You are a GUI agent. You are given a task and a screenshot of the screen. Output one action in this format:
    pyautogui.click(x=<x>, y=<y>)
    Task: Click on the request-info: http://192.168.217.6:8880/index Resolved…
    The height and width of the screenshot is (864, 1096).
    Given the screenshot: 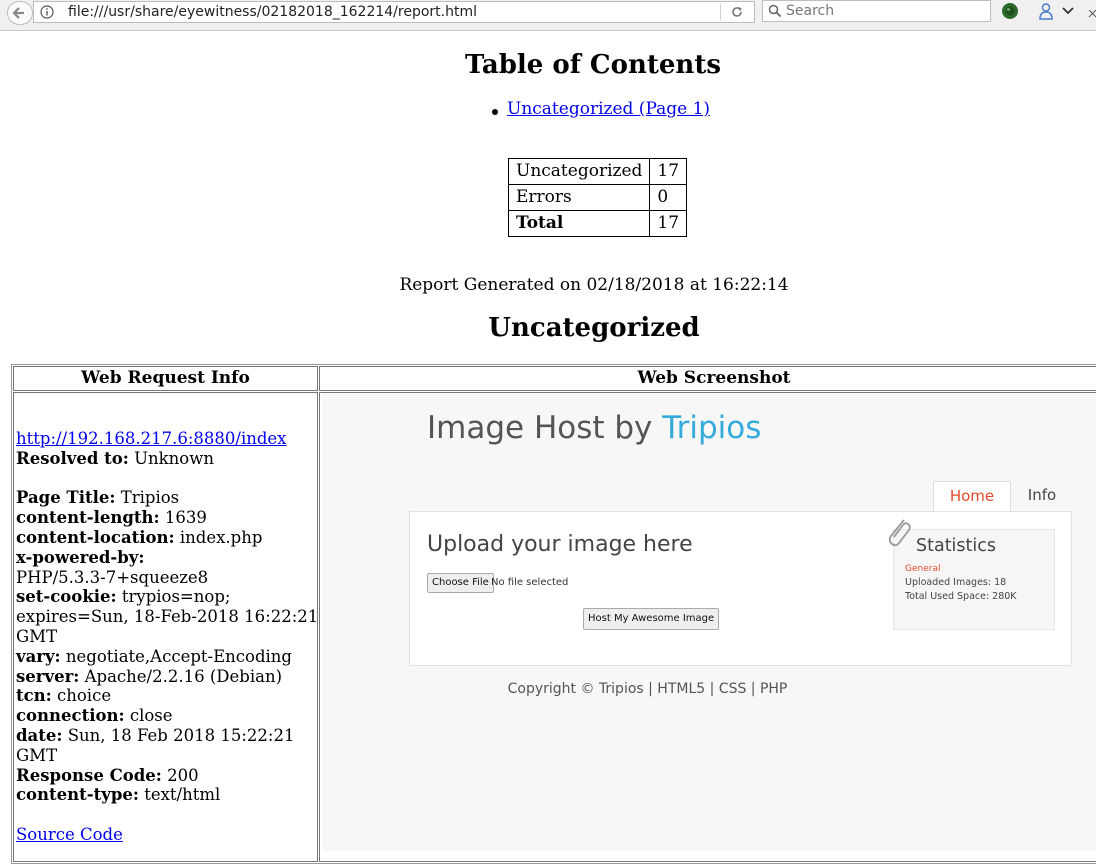 What is the action you would take?
    pyautogui.click(x=166, y=637)
    